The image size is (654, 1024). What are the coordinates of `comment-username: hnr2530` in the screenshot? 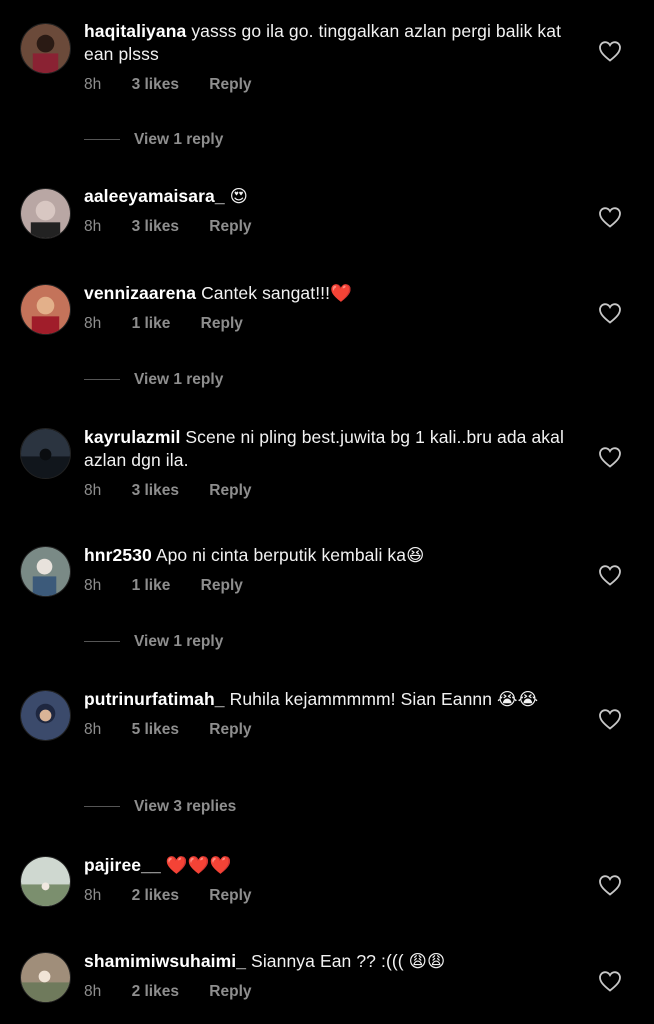 It's located at (118, 555).